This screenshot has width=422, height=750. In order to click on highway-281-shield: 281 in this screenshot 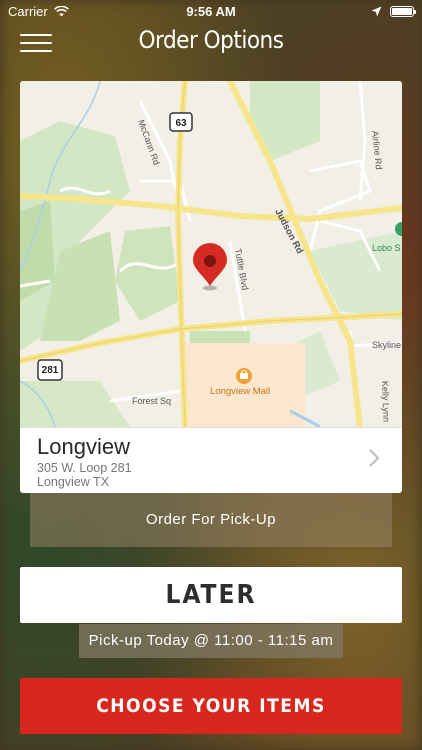, I will do `click(50, 370)`.